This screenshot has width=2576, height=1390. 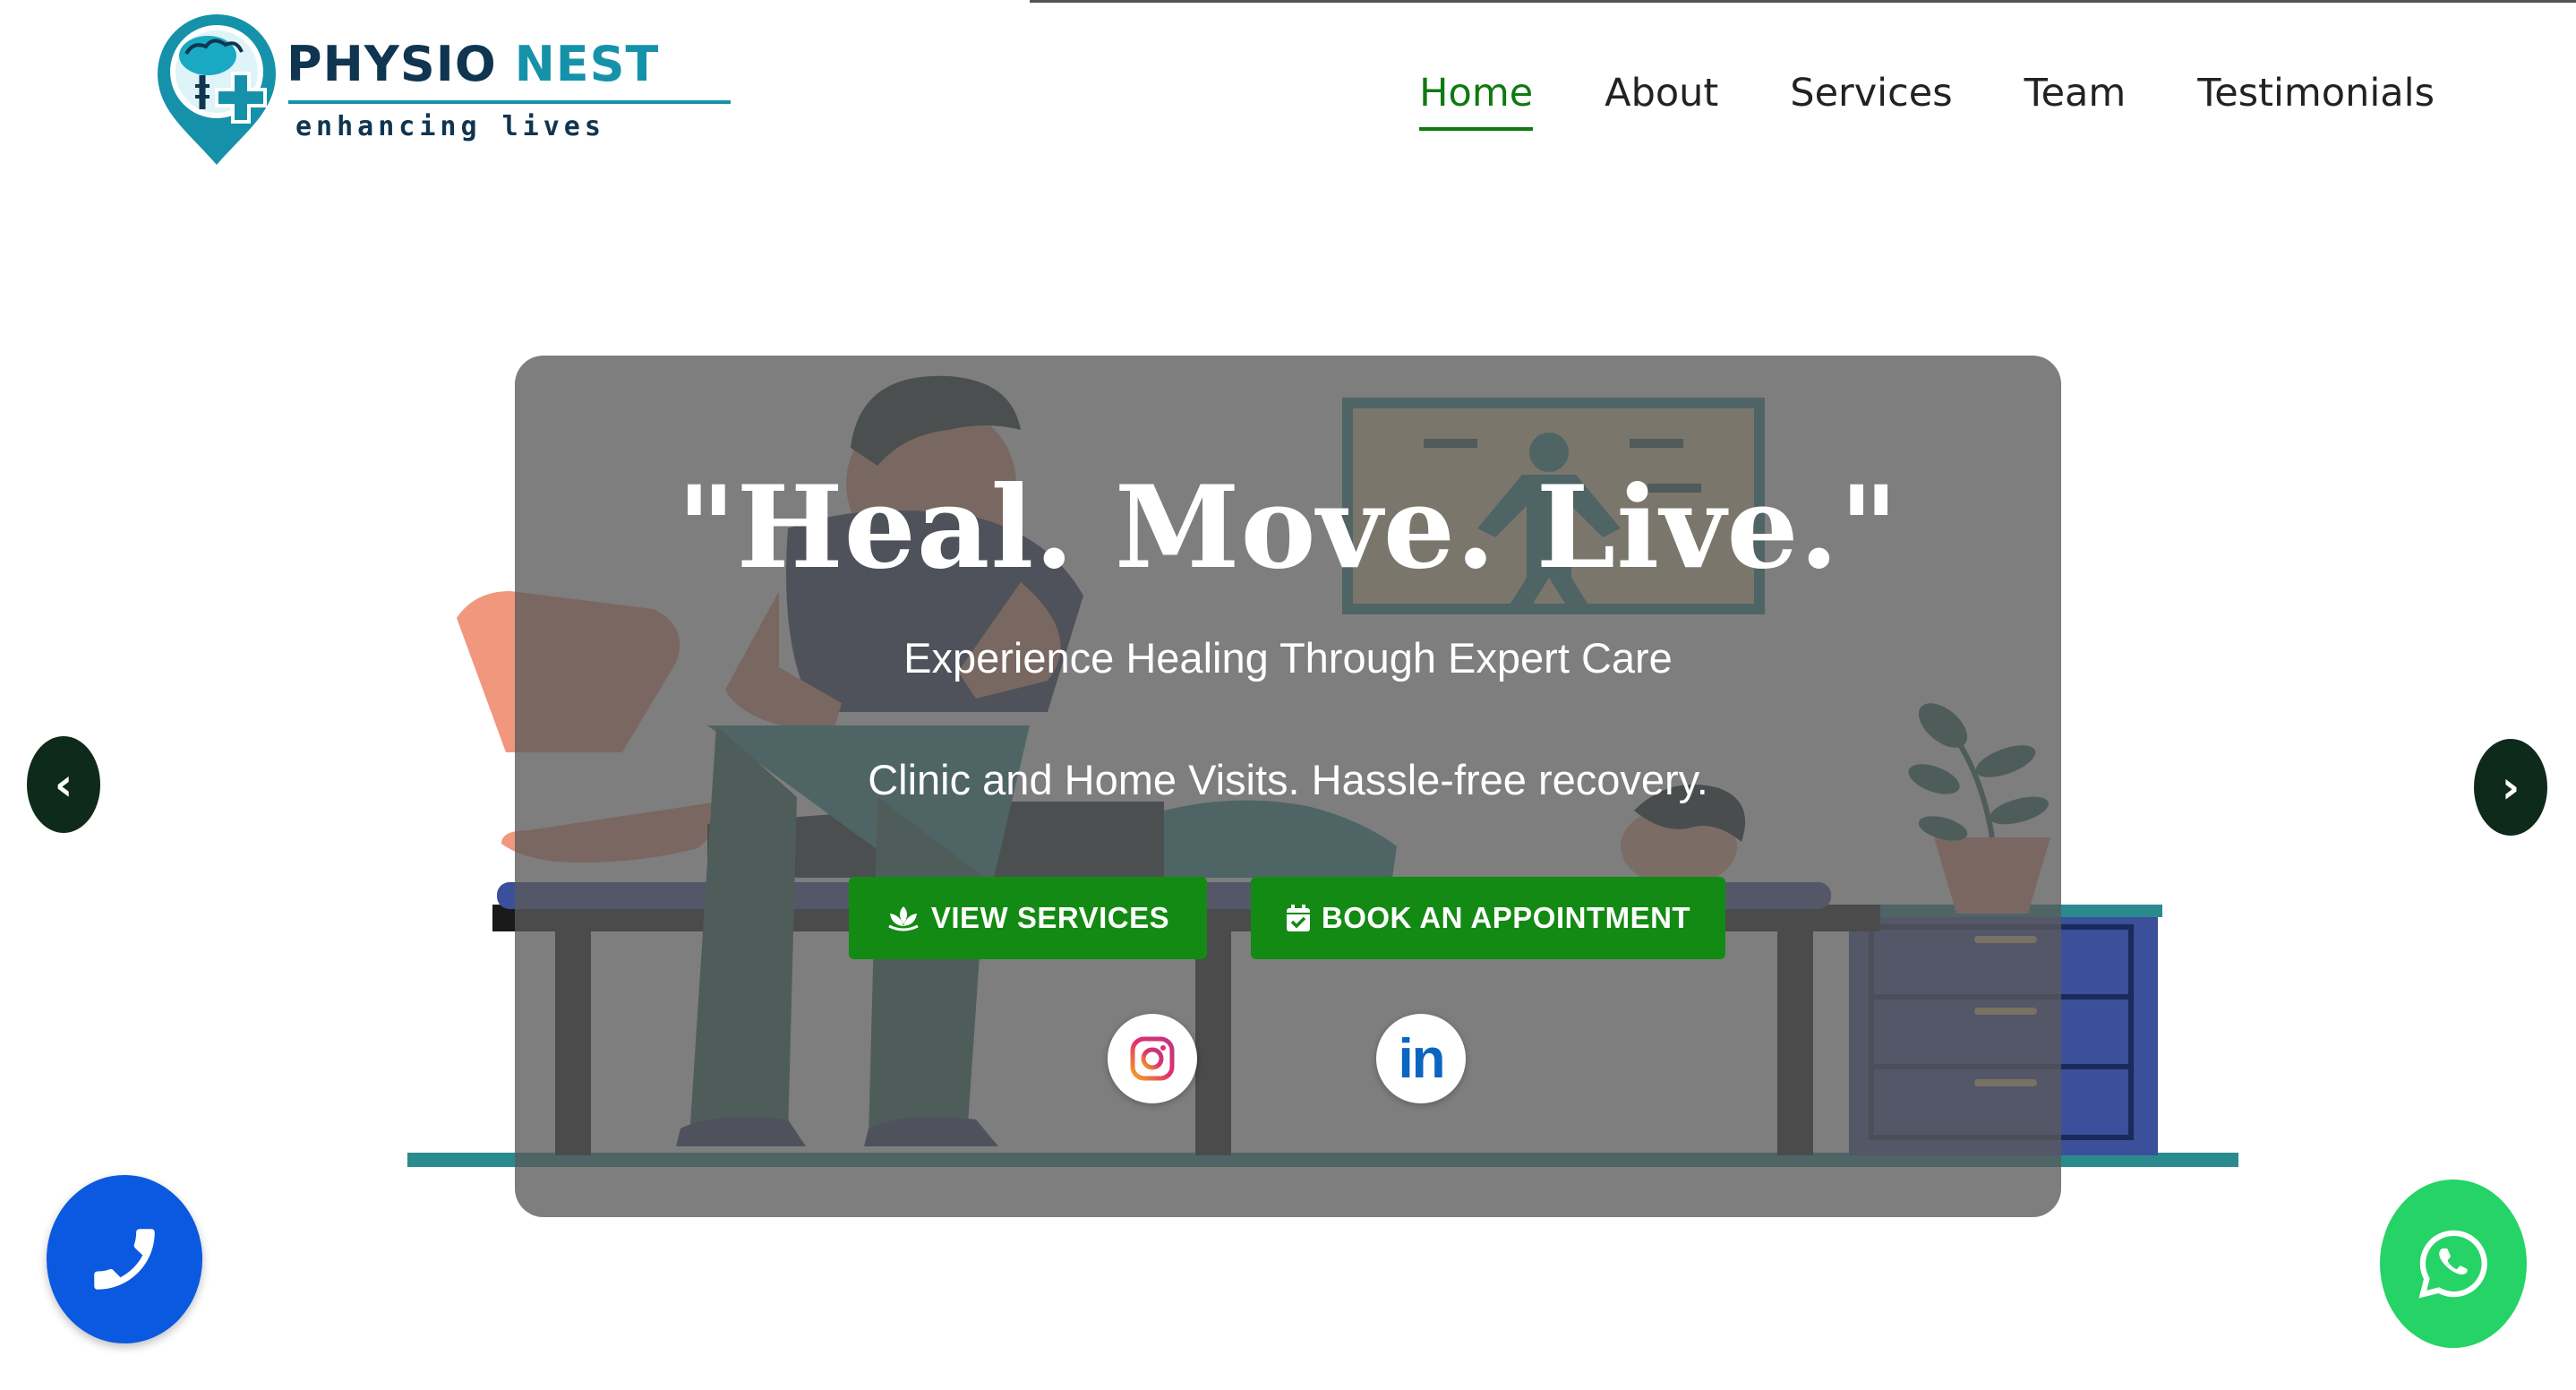 I want to click on brand-divider, so click(x=510, y=102).